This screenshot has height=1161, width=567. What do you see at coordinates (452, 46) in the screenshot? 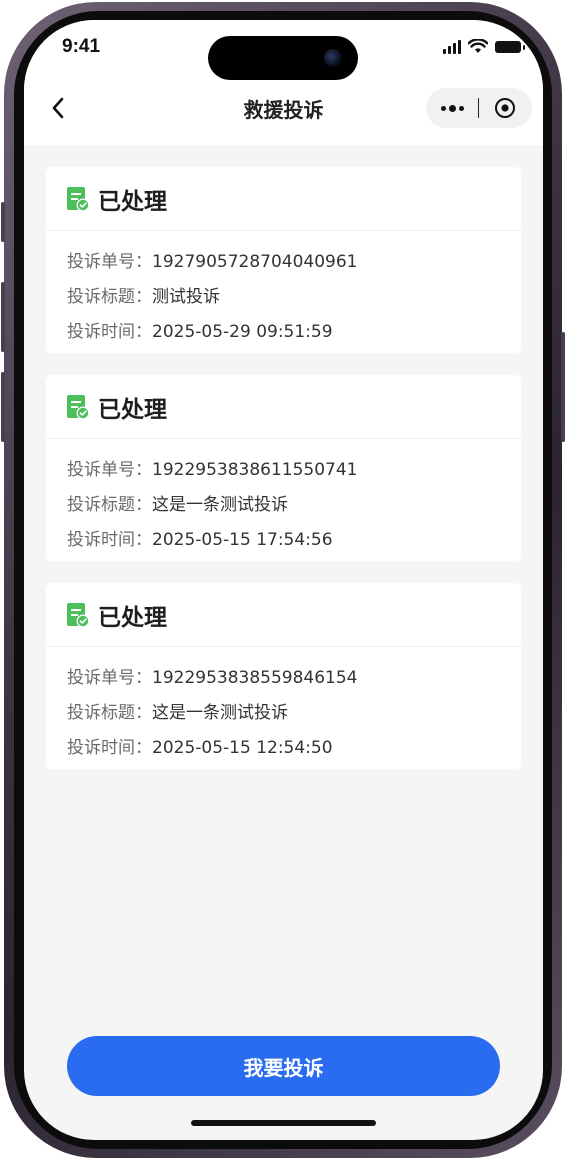
I see `cellular-signal-icon` at bounding box center [452, 46].